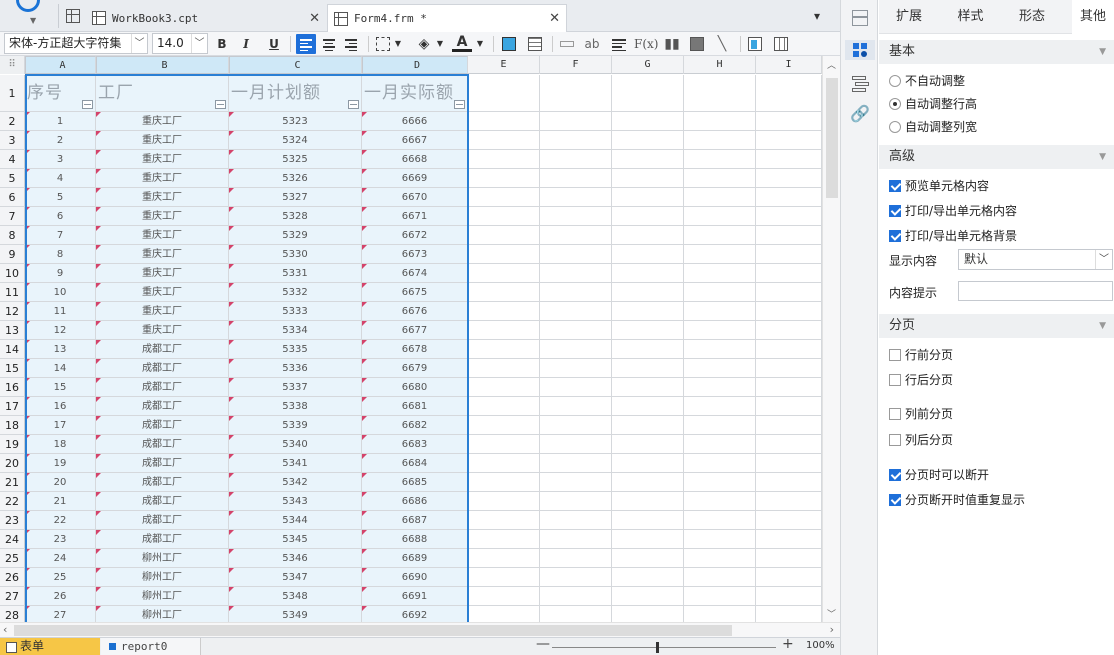 This screenshot has width=1114, height=655. I want to click on column-header-i: I, so click(789, 65).